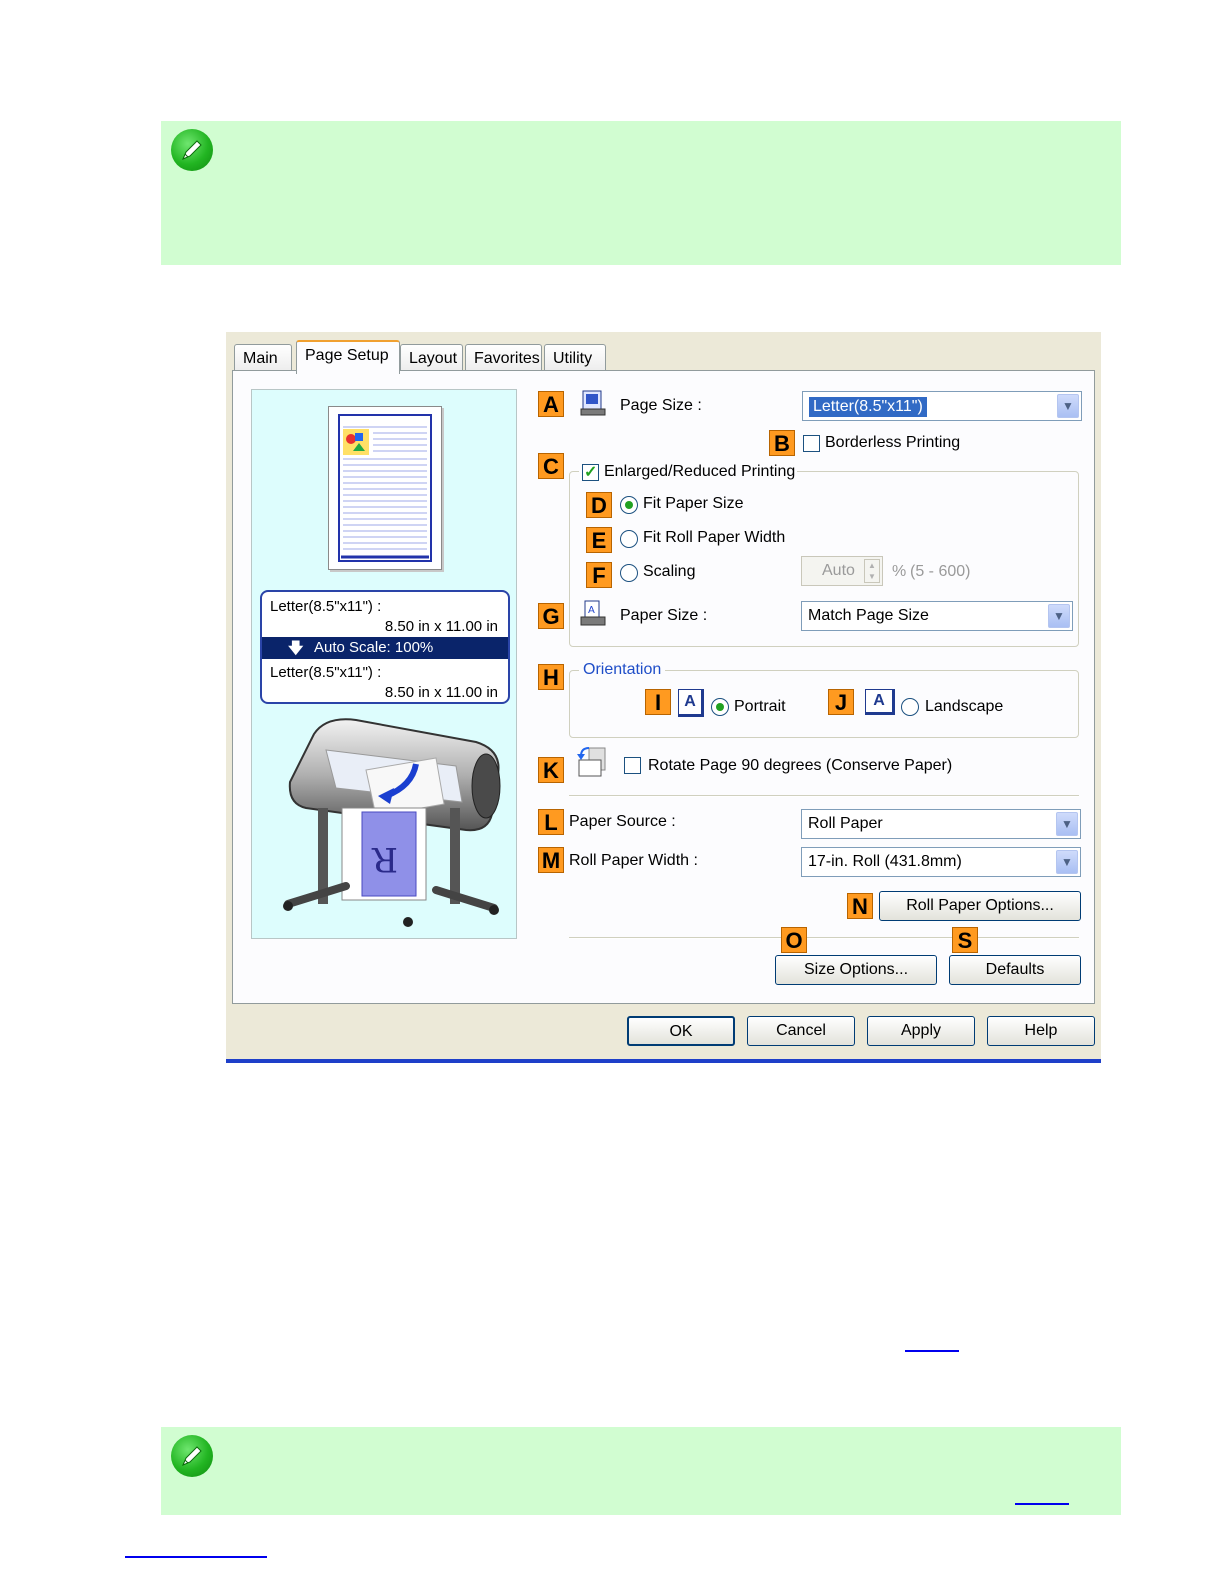 The width and height of the screenshot is (1224, 1584). Describe the element at coordinates (599, 540) in the screenshot. I see `callout-e: E` at that location.